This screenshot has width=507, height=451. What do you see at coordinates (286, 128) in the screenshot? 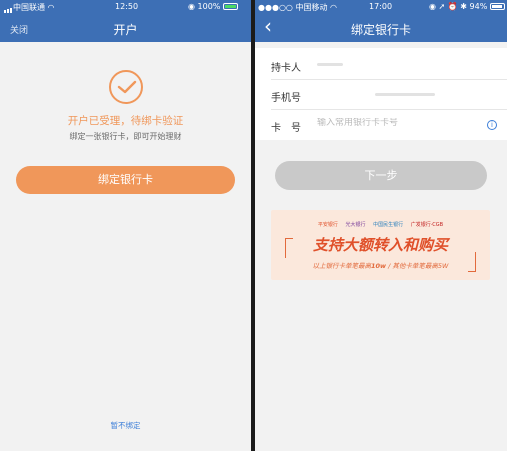
I see `card-label: 卡 号` at bounding box center [286, 128].